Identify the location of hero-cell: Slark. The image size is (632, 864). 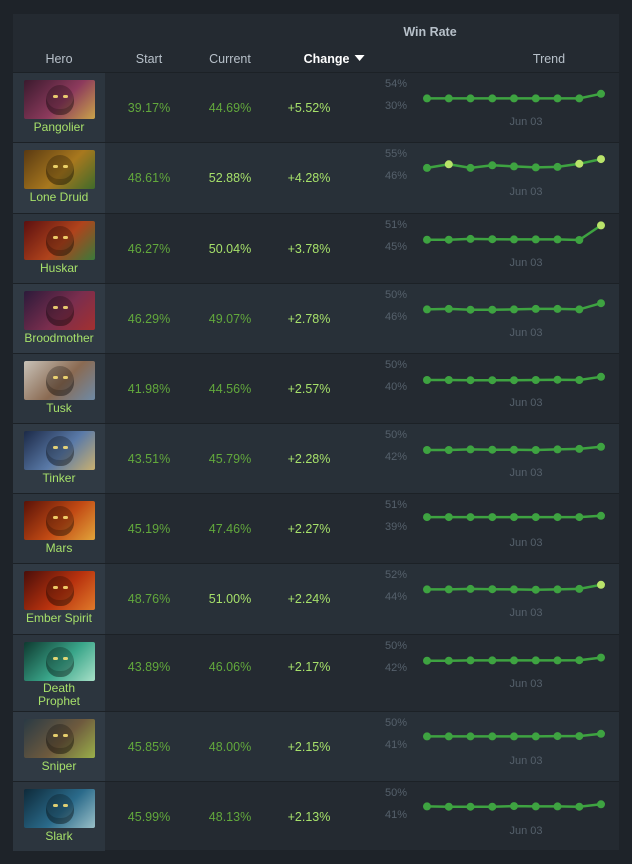
(59, 816).